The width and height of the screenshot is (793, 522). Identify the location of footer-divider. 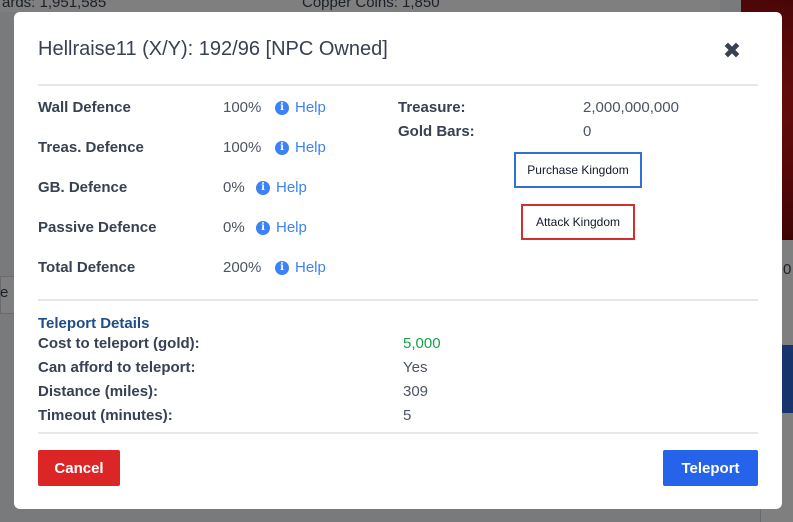
(398, 433).